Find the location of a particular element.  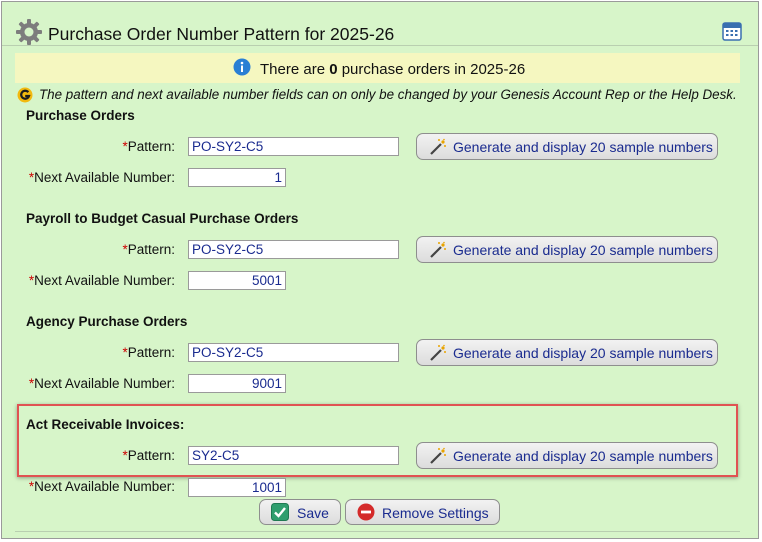

save-label: Save is located at coordinates (313, 513).